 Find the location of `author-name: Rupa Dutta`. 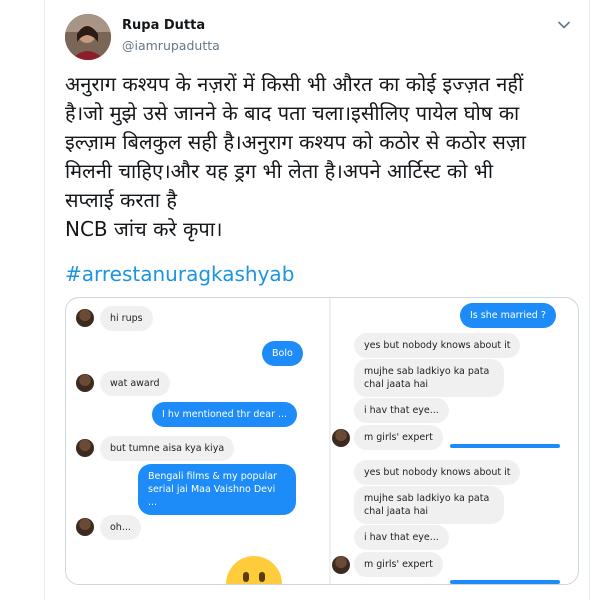

author-name: Rupa Dutta is located at coordinates (163, 25).